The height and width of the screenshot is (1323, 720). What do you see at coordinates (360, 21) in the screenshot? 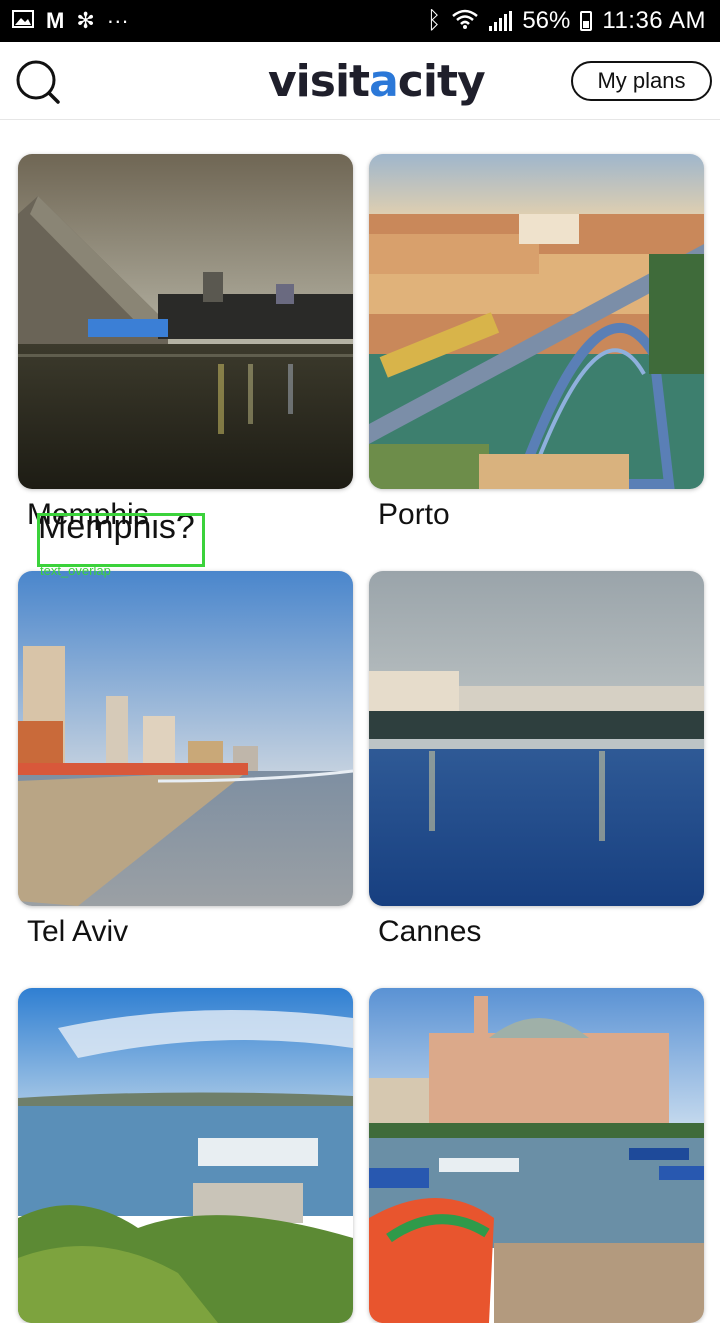
I see `status-bar: M ✻ ··· ᛒ 56% 11:36 AM` at bounding box center [360, 21].